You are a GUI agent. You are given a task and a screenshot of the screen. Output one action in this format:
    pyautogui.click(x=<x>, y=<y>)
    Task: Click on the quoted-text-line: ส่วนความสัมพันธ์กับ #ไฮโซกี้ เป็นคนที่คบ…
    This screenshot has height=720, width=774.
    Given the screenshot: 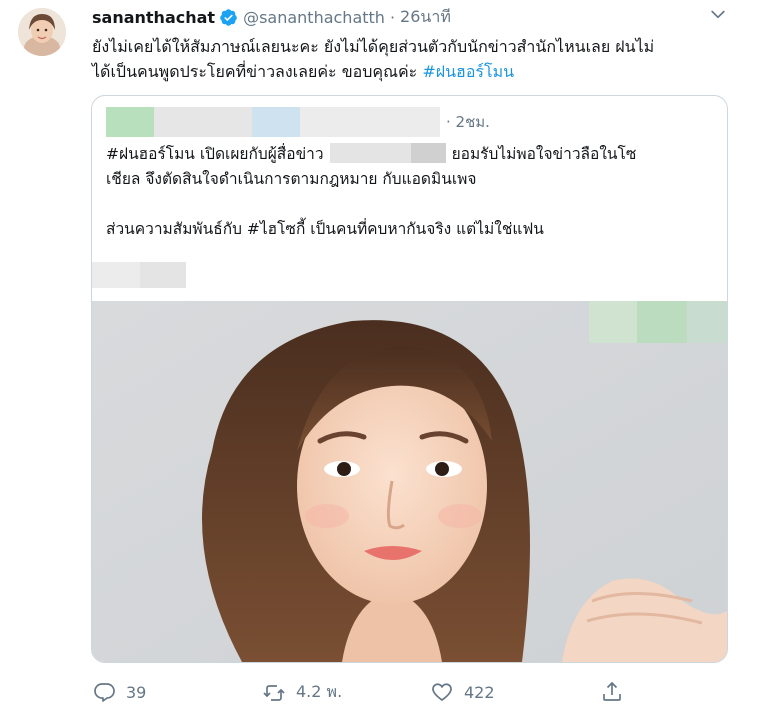 What is the action you would take?
    pyautogui.click(x=325, y=229)
    